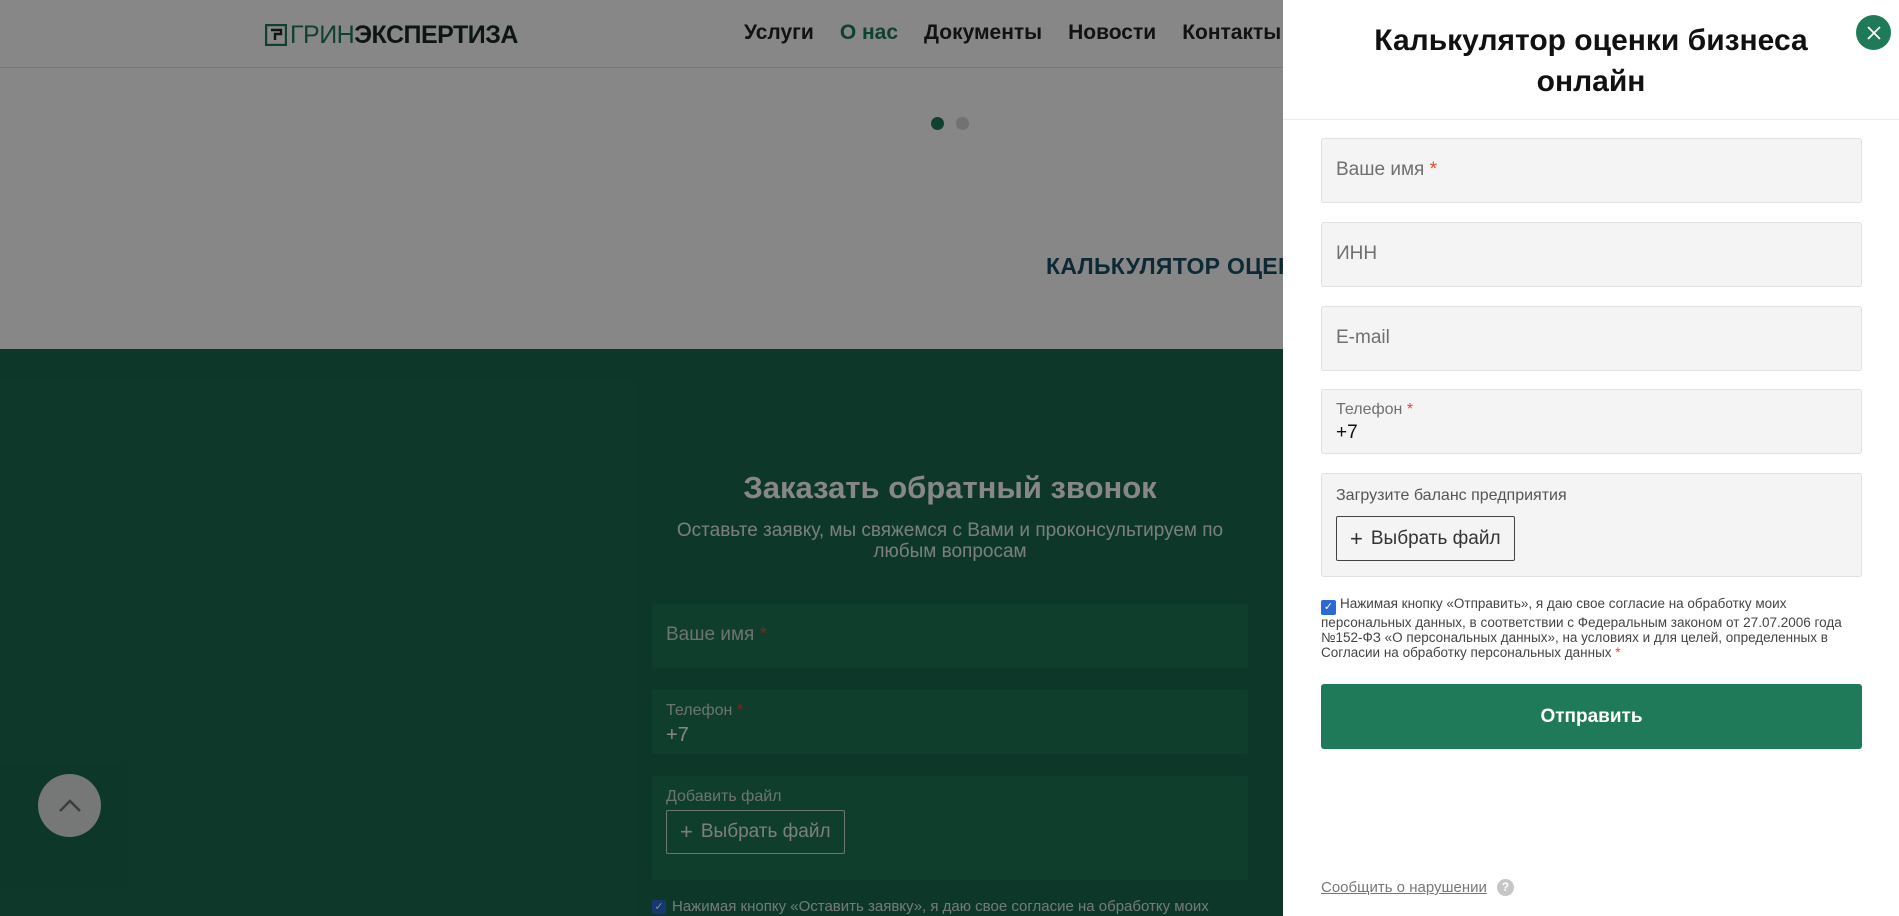  Describe the element at coordinates (1347, 432) in the screenshot. I see `phone-value: +7` at that location.